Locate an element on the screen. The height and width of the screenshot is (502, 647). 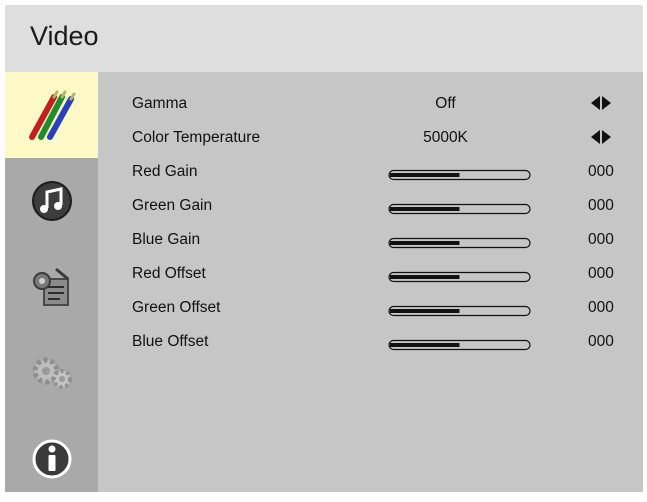
color-temperature-value: 5000K is located at coordinates (445, 137).